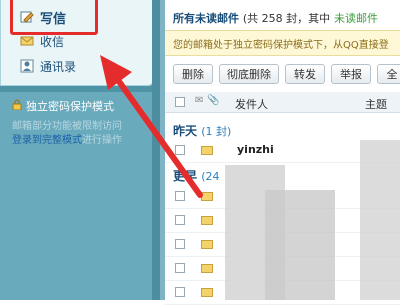 The width and height of the screenshot is (400, 305). I want to click on protect-desc-text: 邮箱部分功能被限制访问, so click(67, 126).